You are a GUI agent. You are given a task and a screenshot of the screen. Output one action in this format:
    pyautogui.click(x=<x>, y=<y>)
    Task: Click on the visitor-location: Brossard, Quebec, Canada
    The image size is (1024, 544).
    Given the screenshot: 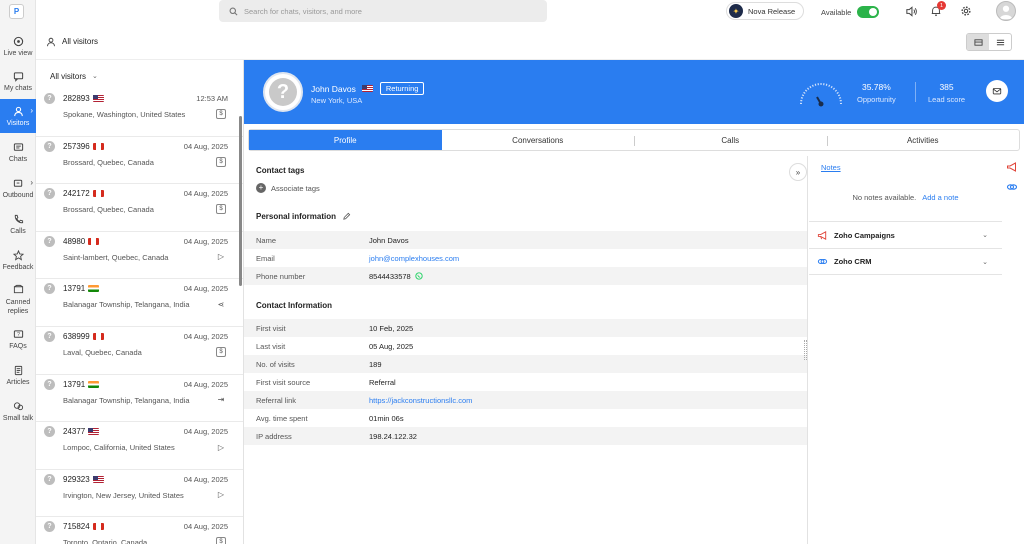 What is the action you would take?
    pyautogui.click(x=108, y=162)
    